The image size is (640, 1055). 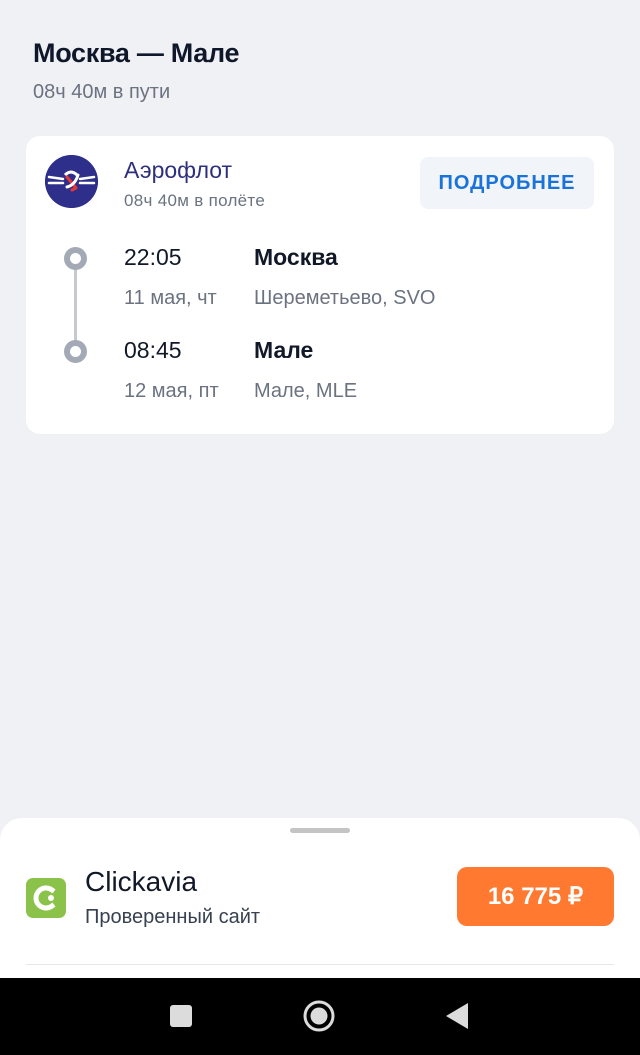 I want to click on route-duration: 08ч 40м в пути, so click(x=102, y=92).